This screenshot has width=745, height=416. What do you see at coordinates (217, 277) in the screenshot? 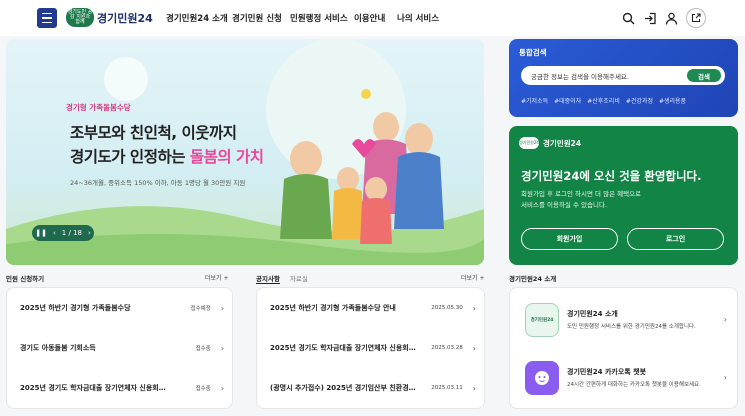
I see `apply-more-link: 더보기 +` at bounding box center [217, 277].